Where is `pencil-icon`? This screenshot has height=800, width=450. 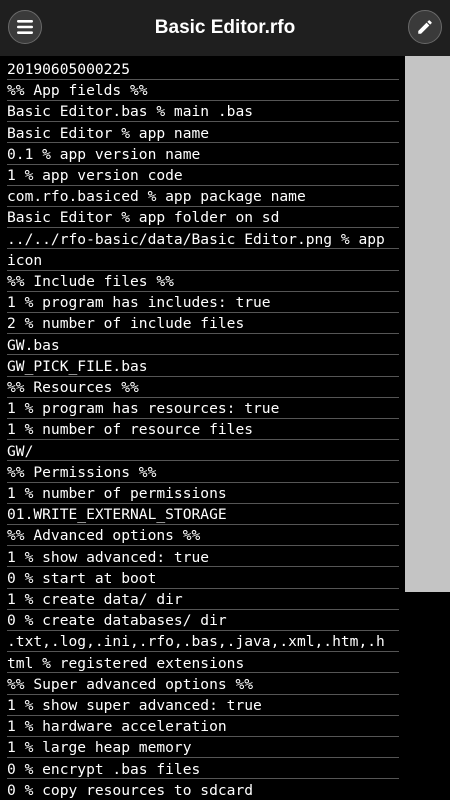 pencil-icon is located at coordinates (425, 27).